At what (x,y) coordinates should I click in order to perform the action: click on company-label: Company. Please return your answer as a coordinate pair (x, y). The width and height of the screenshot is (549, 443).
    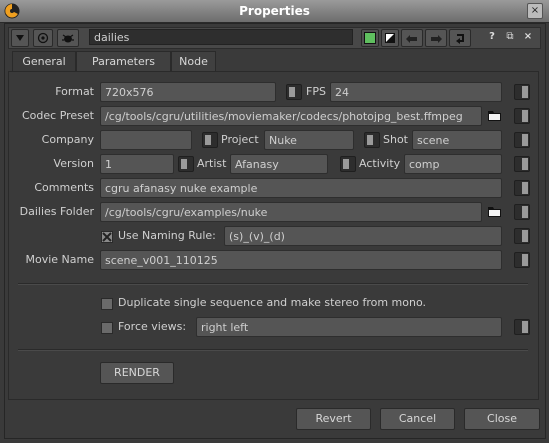
    Looking at the image, I should click on (67, 139).